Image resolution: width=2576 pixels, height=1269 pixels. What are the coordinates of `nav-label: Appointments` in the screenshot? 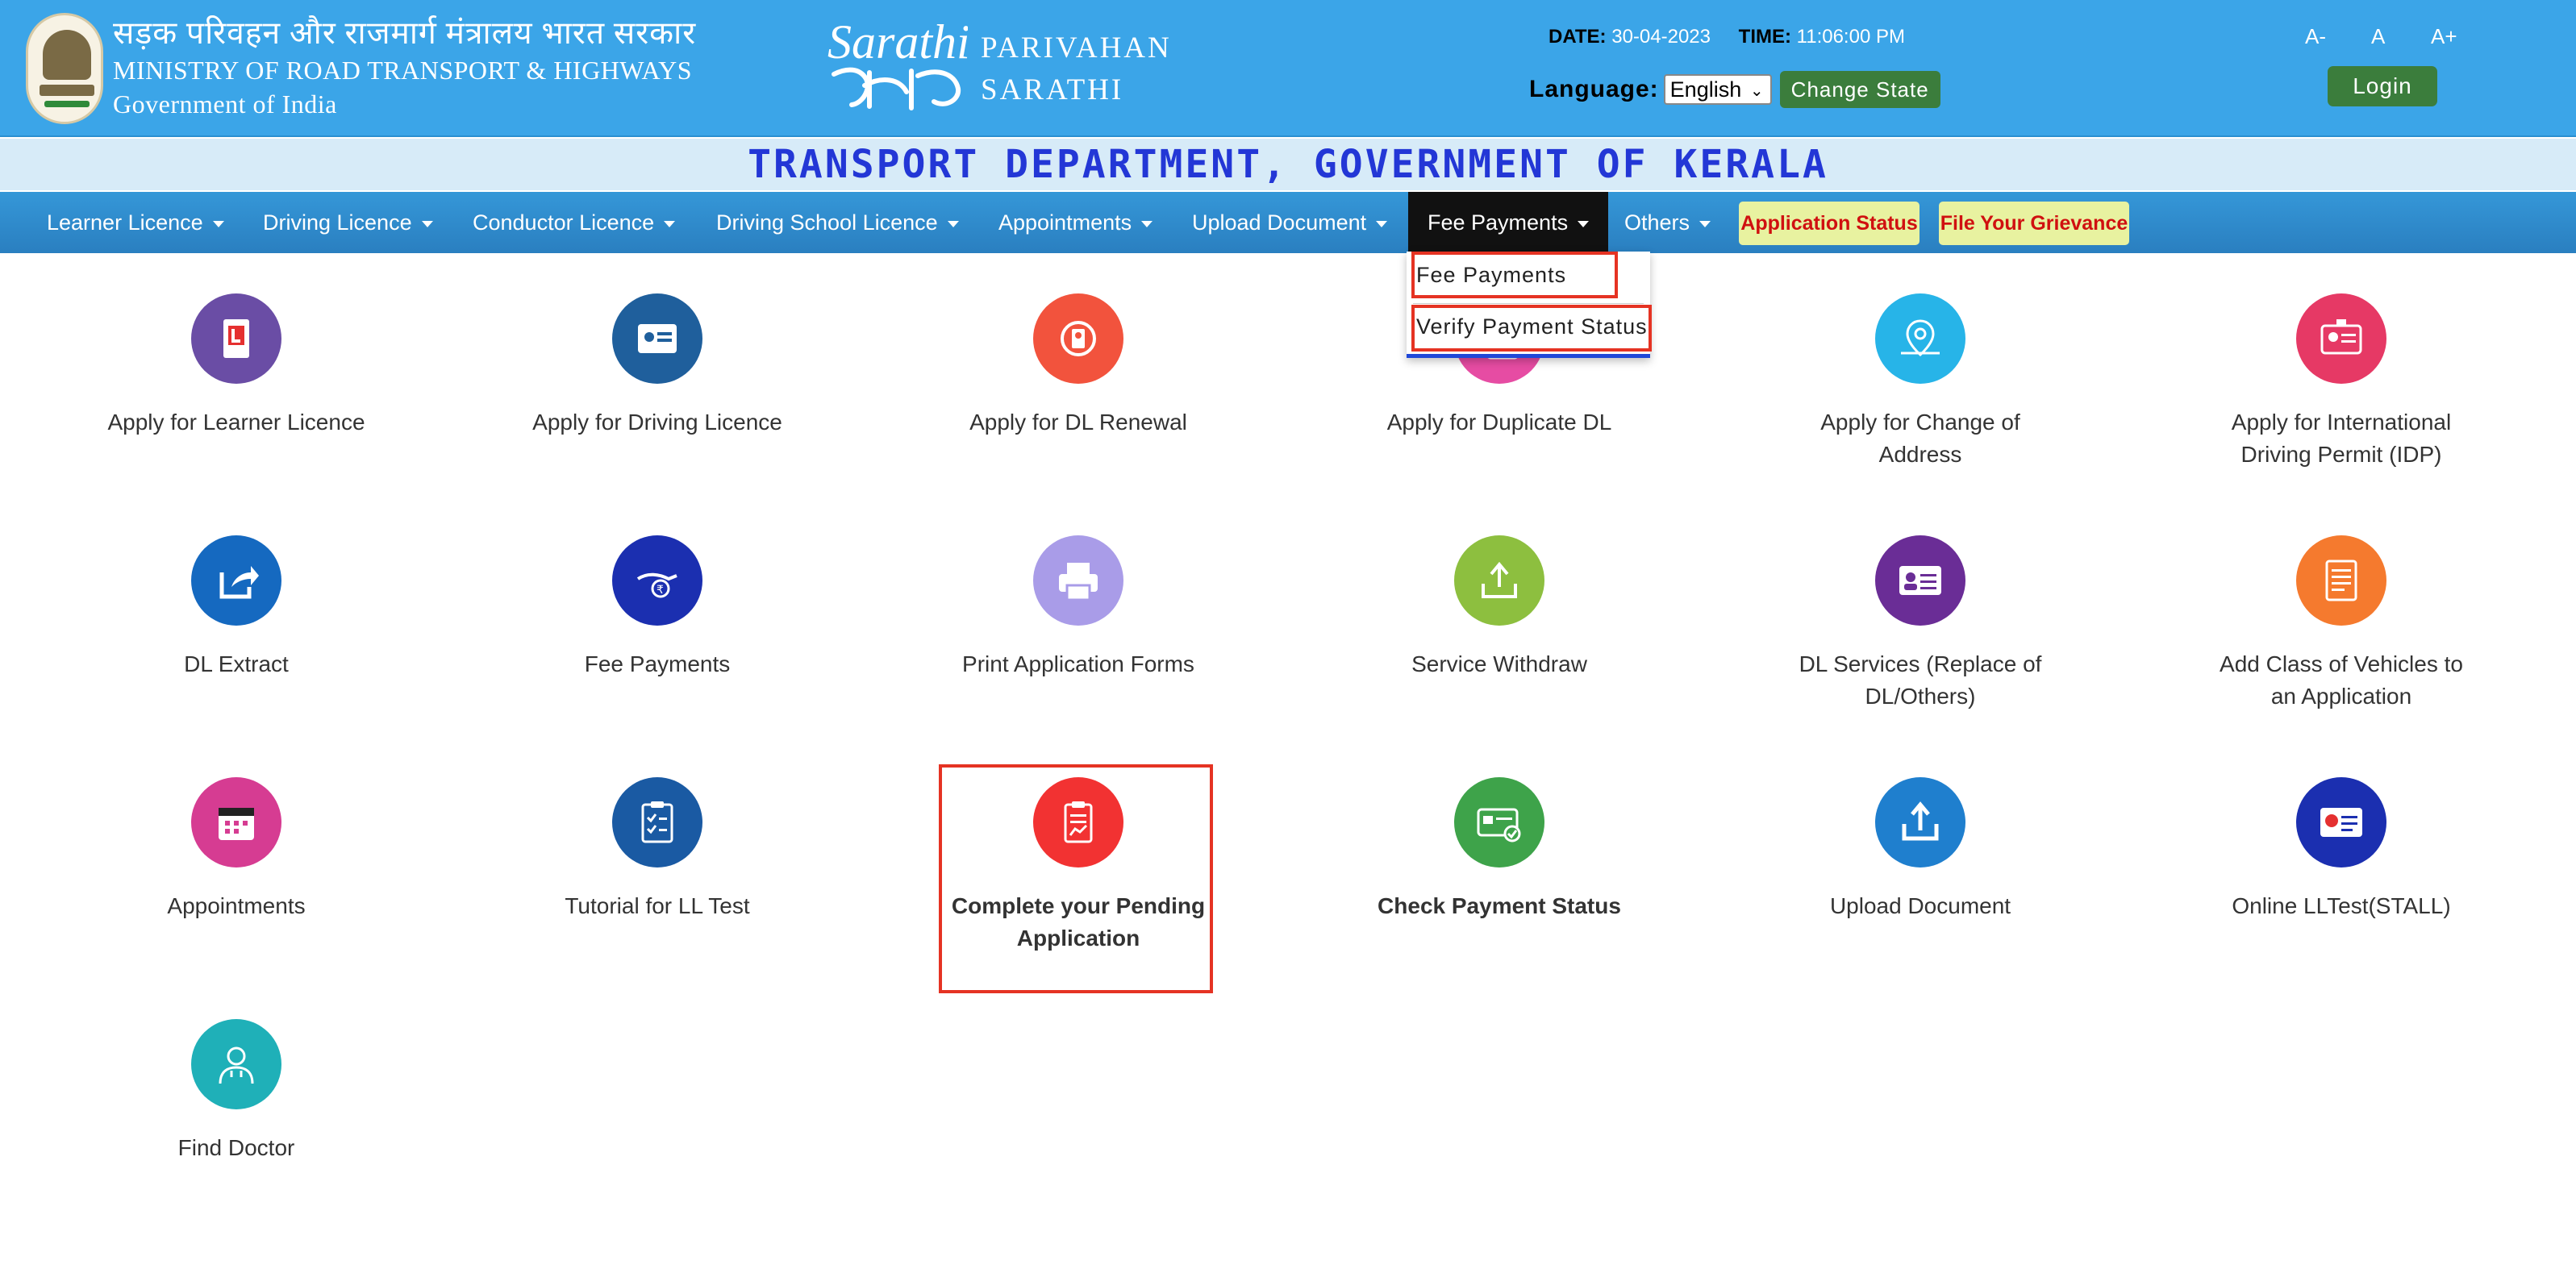 It's located at (1065, 222).